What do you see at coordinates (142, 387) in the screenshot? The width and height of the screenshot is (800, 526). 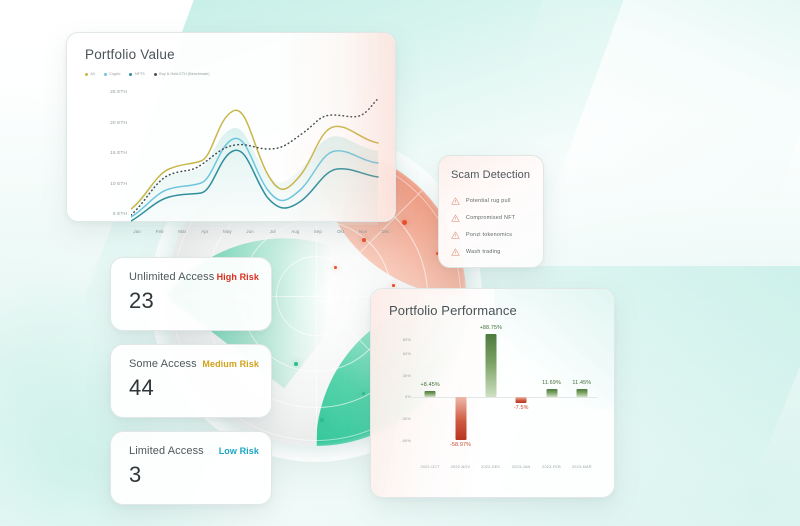 I see `access-card-value: 44` at bounding box center [142, 387].